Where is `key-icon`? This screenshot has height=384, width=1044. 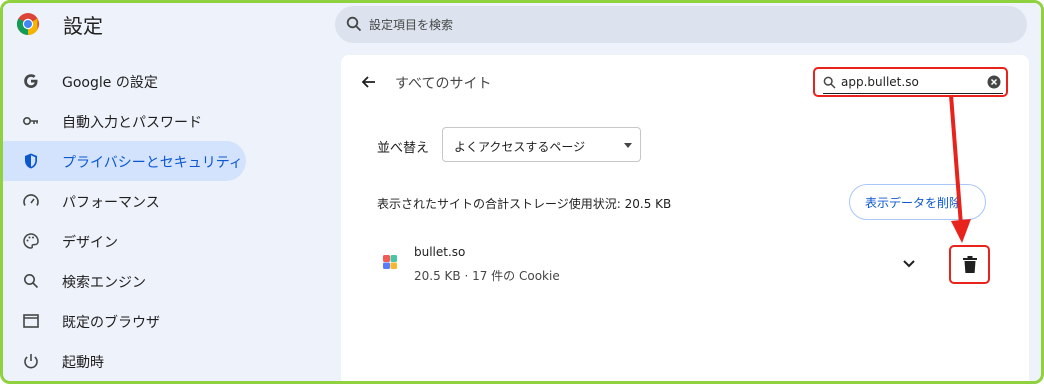 key-icon is located at coordinates (30, 121).